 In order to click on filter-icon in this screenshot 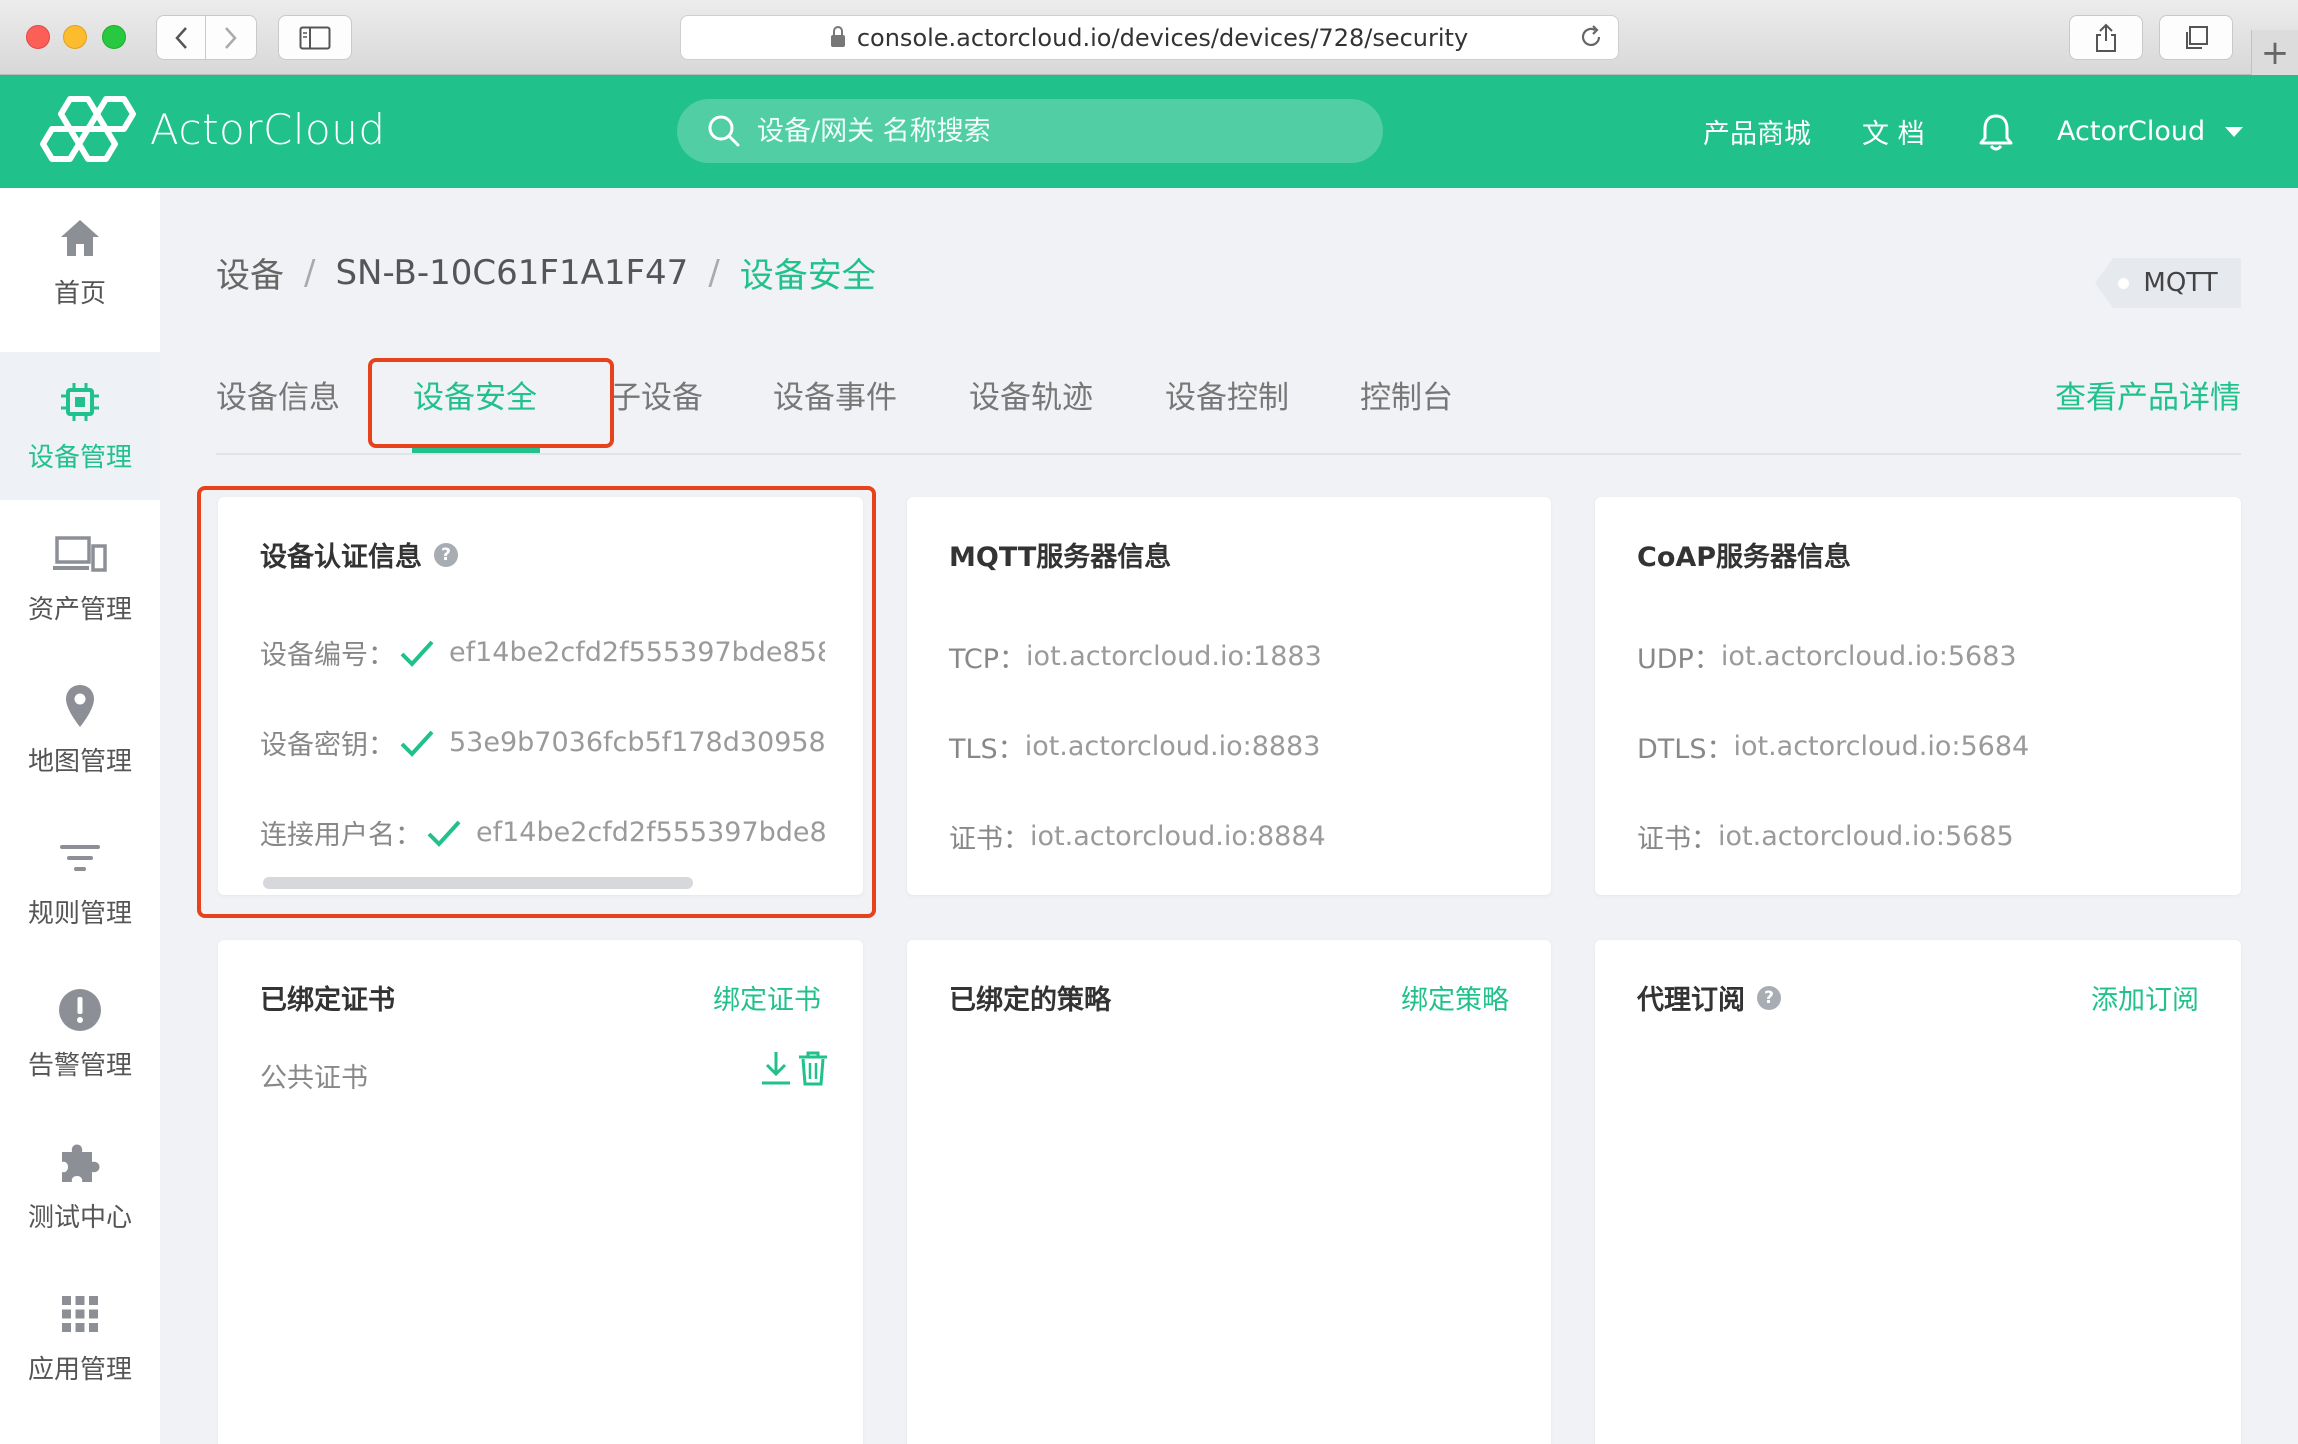, I will do `click(80, 857)`.